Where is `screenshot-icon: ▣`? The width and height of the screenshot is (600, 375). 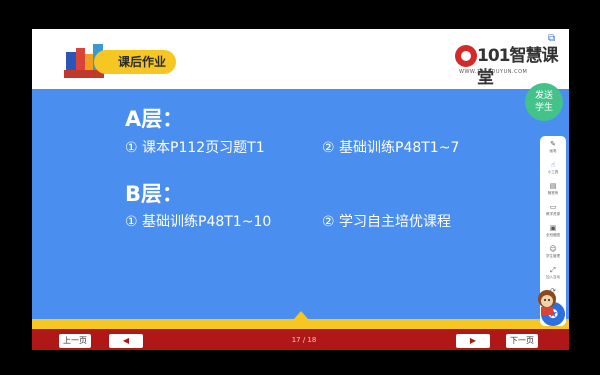 screenshot-icon: ▣ is located at coordinates (553, 228).